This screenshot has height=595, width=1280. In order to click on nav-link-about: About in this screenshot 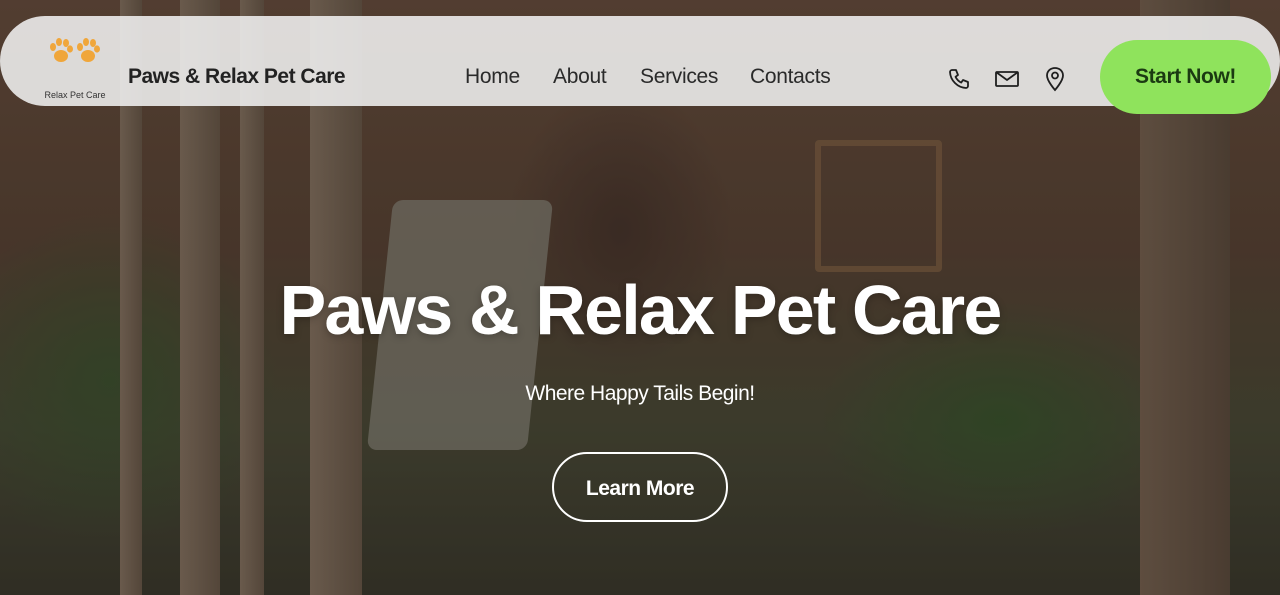, I will do `click(580, 77)`.